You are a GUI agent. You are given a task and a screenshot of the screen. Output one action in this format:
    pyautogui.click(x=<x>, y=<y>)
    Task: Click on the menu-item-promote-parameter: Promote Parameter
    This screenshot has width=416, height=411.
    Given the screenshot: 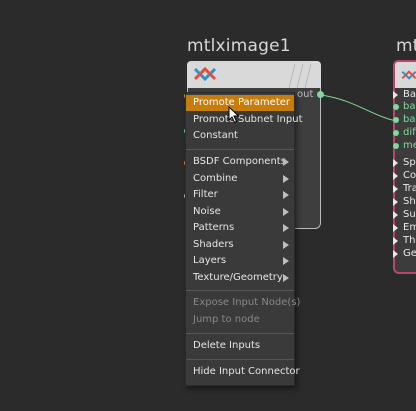 What is the action you would take?
    pyautogui.click(x=240, y=103)
    